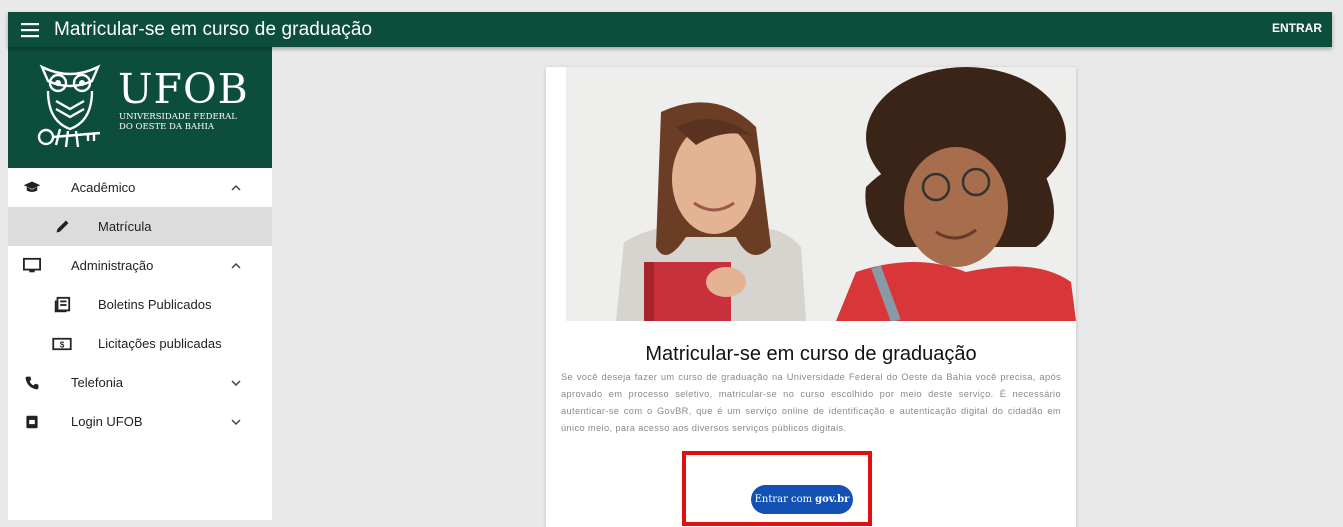 The image size is (1343, 527). I want to click on logo-subtitle-line-1: UNIVERSIDADE FEDERAL, so click(178, 117).